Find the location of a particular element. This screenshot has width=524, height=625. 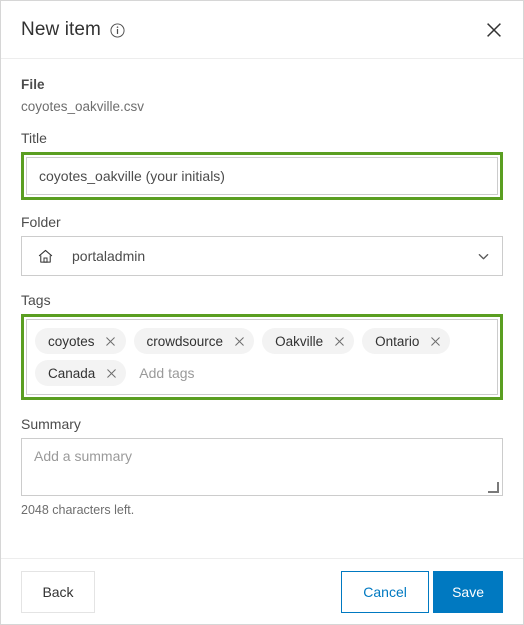

tag-chip: Ontario is located at coordinates (406, 341).